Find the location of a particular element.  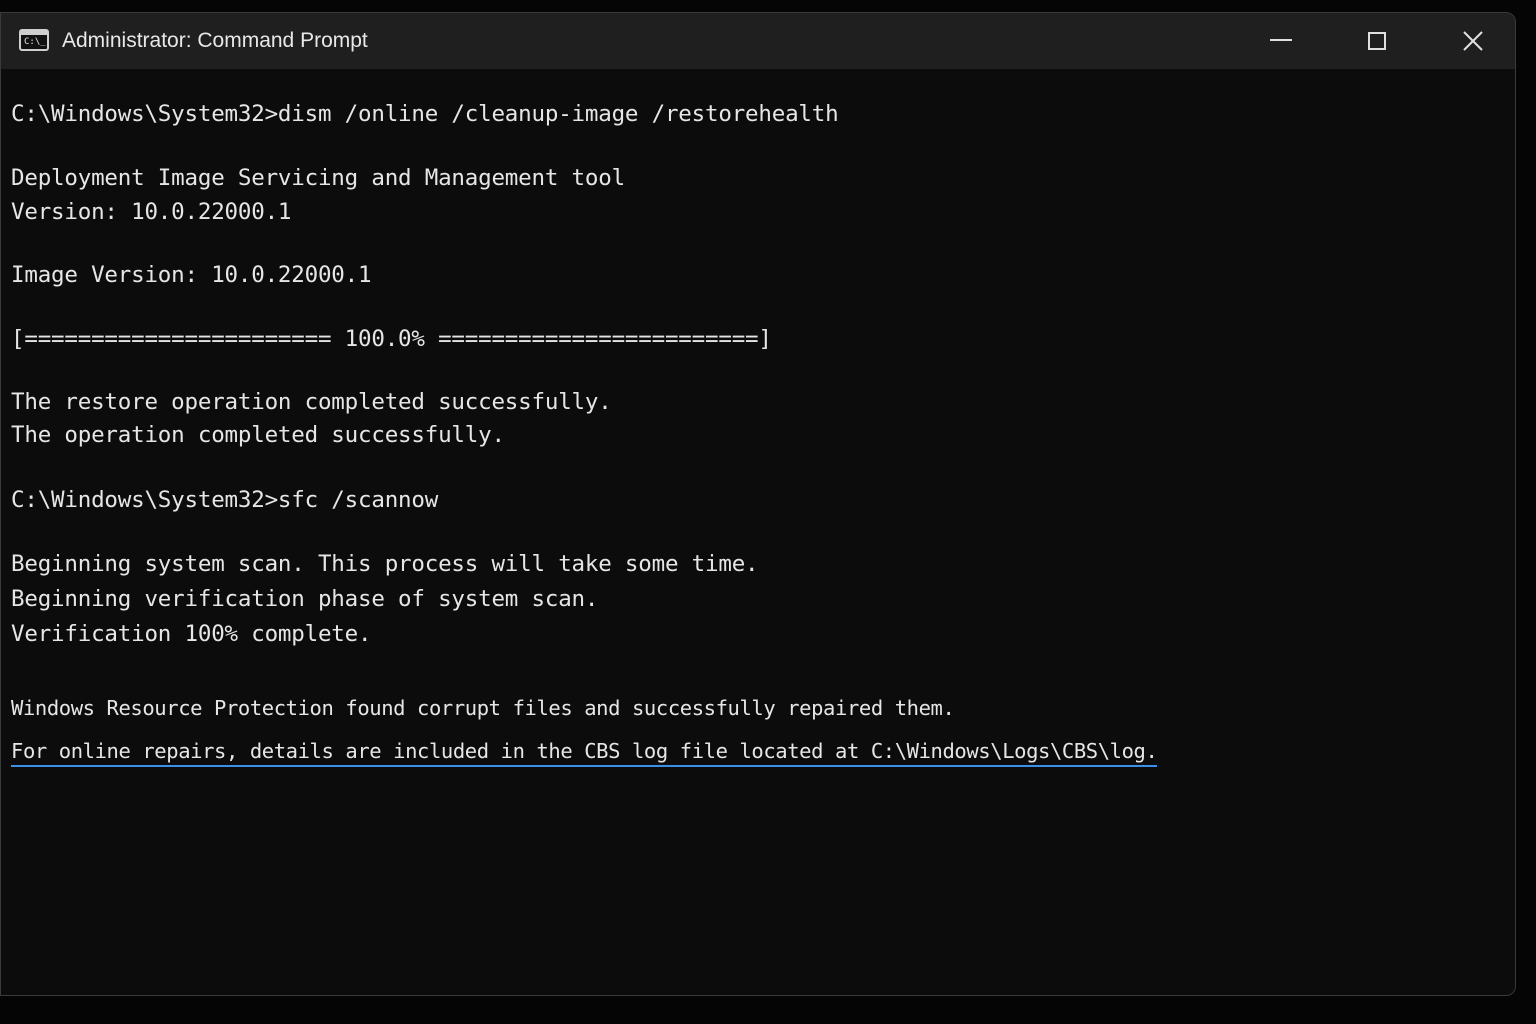

output-line: Verification 100% complete. is located at coordinates (191, 634).